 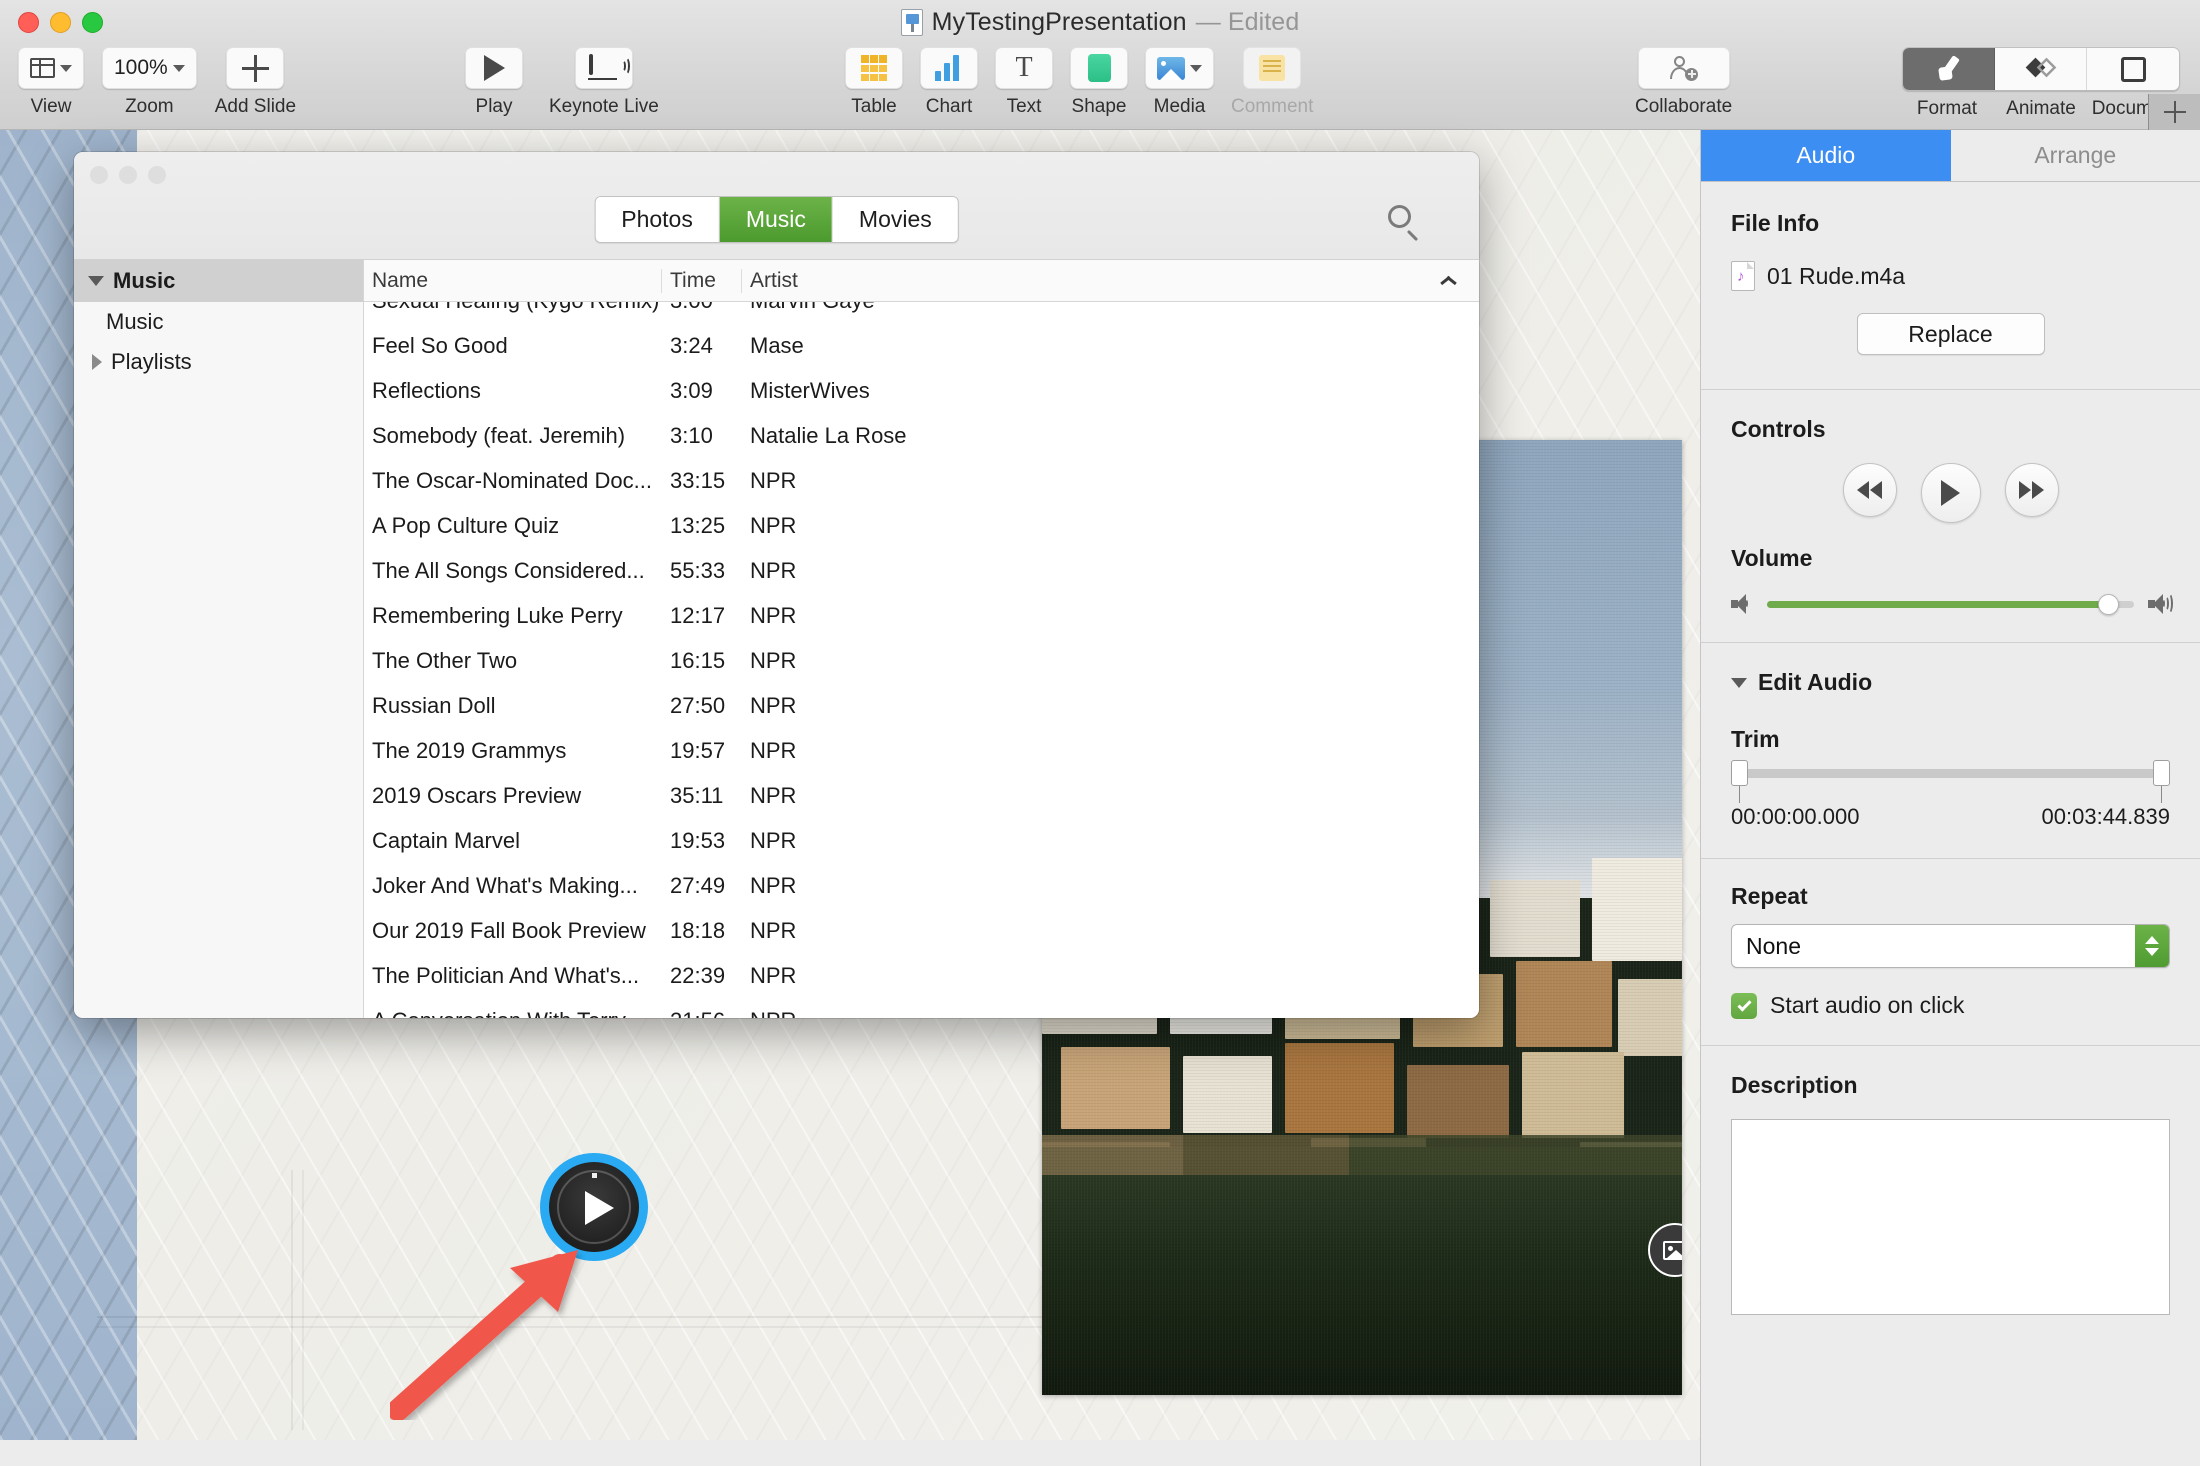 I want to click on audio-file-name: 01 Rude.m4a, so click(x=1836, y=275).